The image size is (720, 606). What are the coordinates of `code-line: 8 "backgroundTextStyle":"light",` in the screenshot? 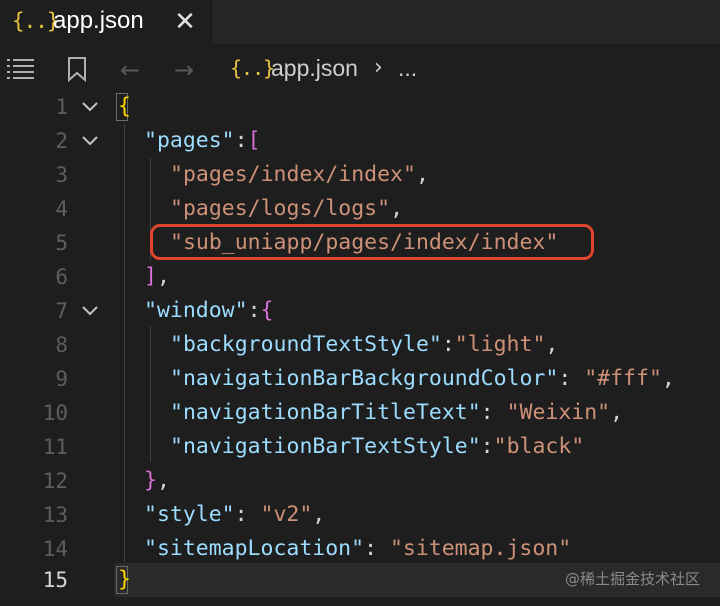 It's located at (360, 345).